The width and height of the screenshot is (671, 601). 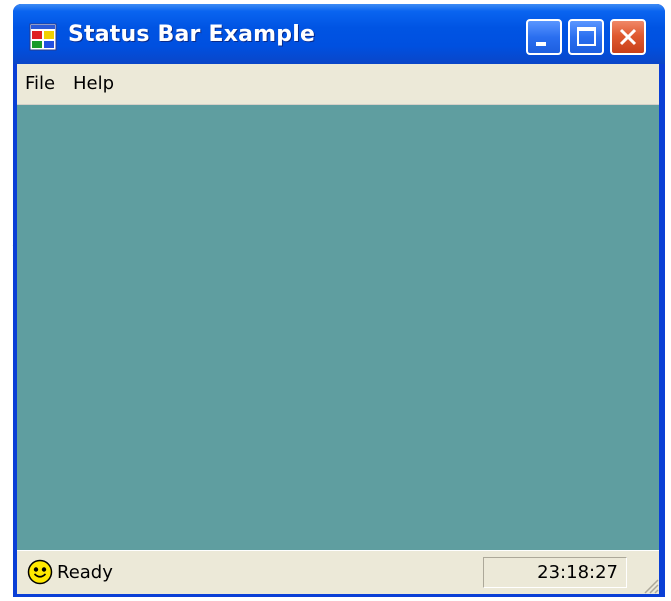 I want to click on minimize-button, so click(x=544, y=37).